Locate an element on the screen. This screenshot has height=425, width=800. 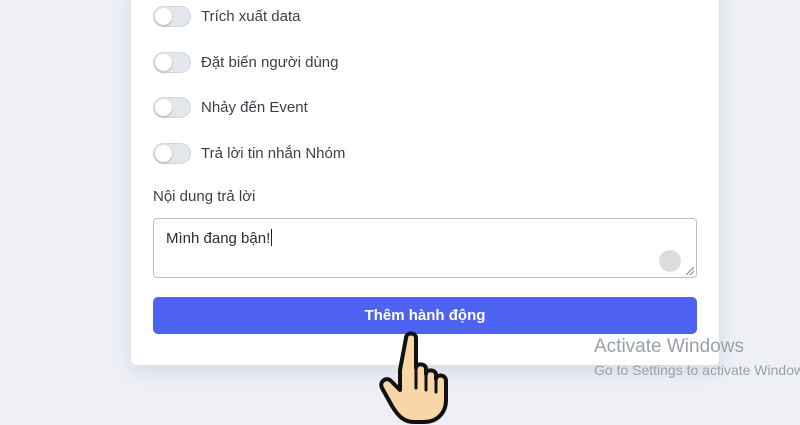
toggle-row-reply-group-message: Trả lời tin nhắn Nhóm is located at coordinates (249, 153).